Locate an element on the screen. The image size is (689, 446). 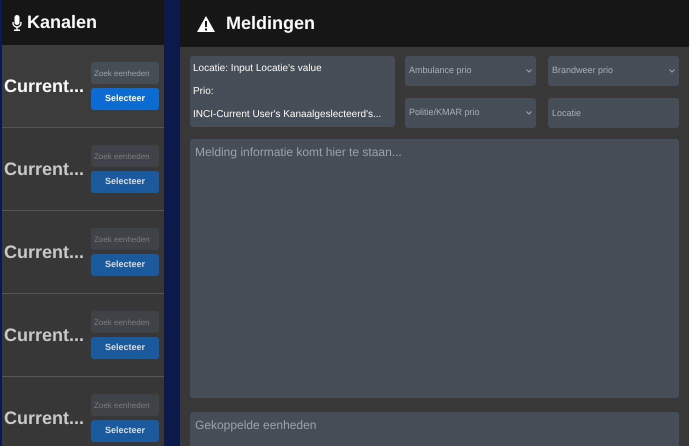
priority-dropdown: Brandweer prio is located at coordinates (613, 71).